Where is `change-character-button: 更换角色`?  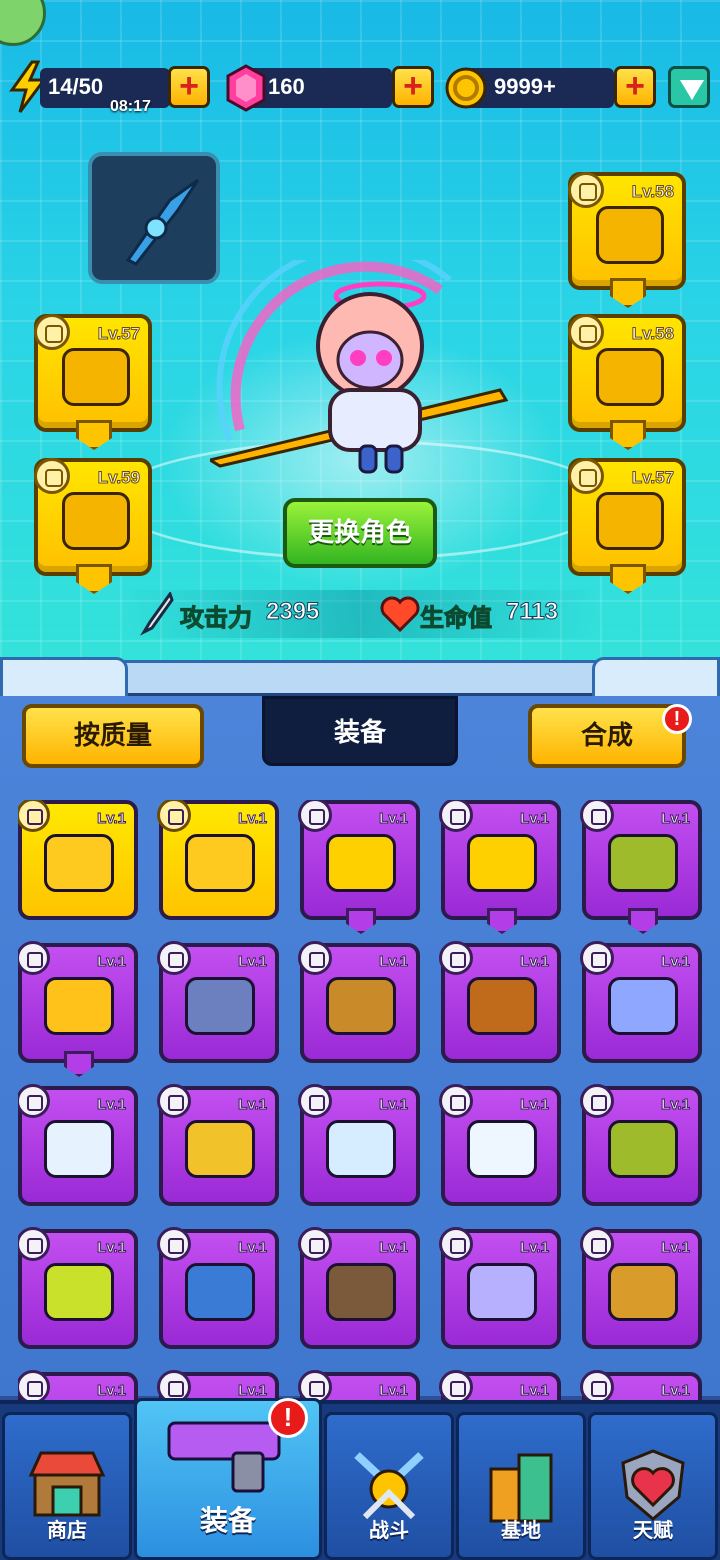 change-character-button: 更换角色 is located at coordinates (360, 533).